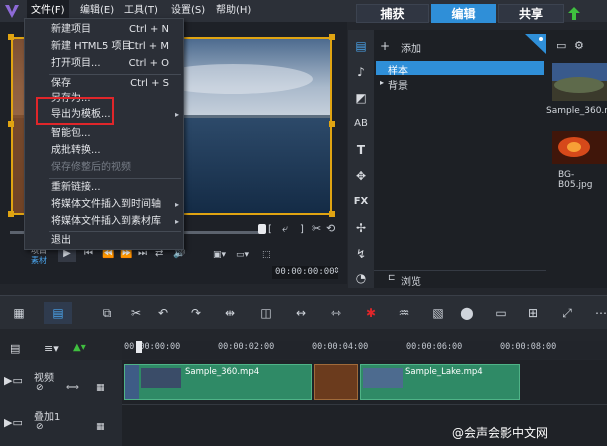 This screenshot has height=446, width=607. Describe the element at coordinates (361, 46) in the screenshot. I see `media-icon: ▤` at that location.